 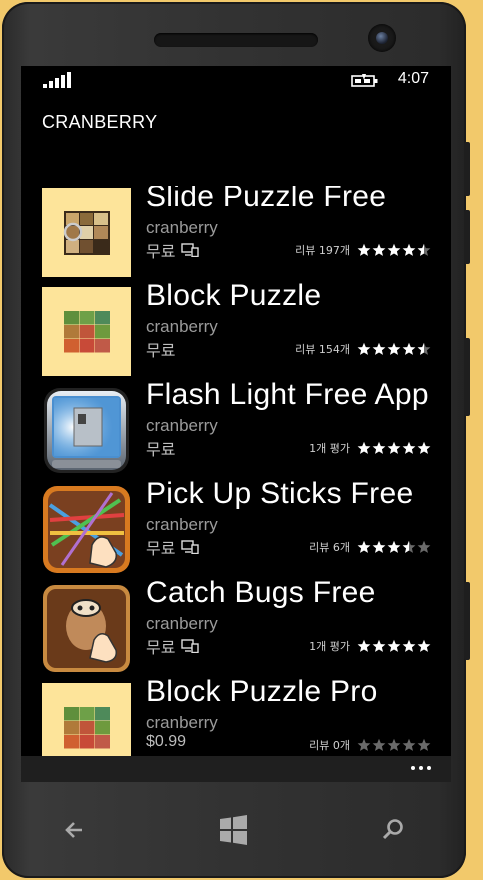 I want to click on app-name: Block Puzzle Pro, so click(x=262, y=691).